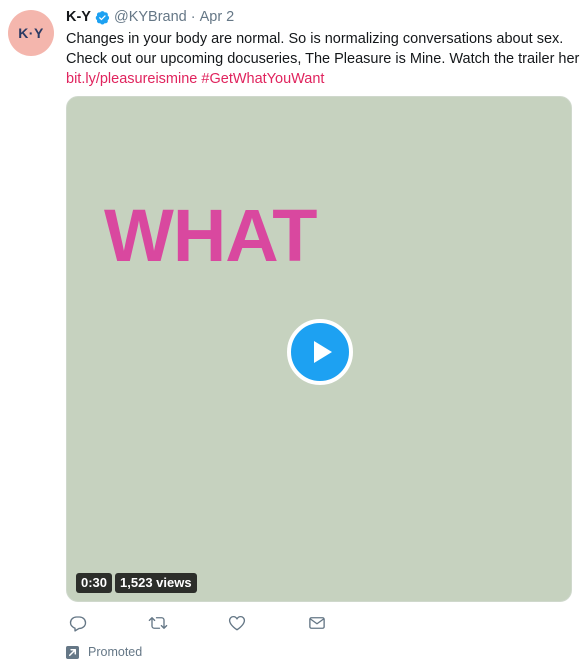 The width and height of the screenshot is (580, 669). I want to click on tweet-link: bit.ly/pleasureismine, so click(131, 79).